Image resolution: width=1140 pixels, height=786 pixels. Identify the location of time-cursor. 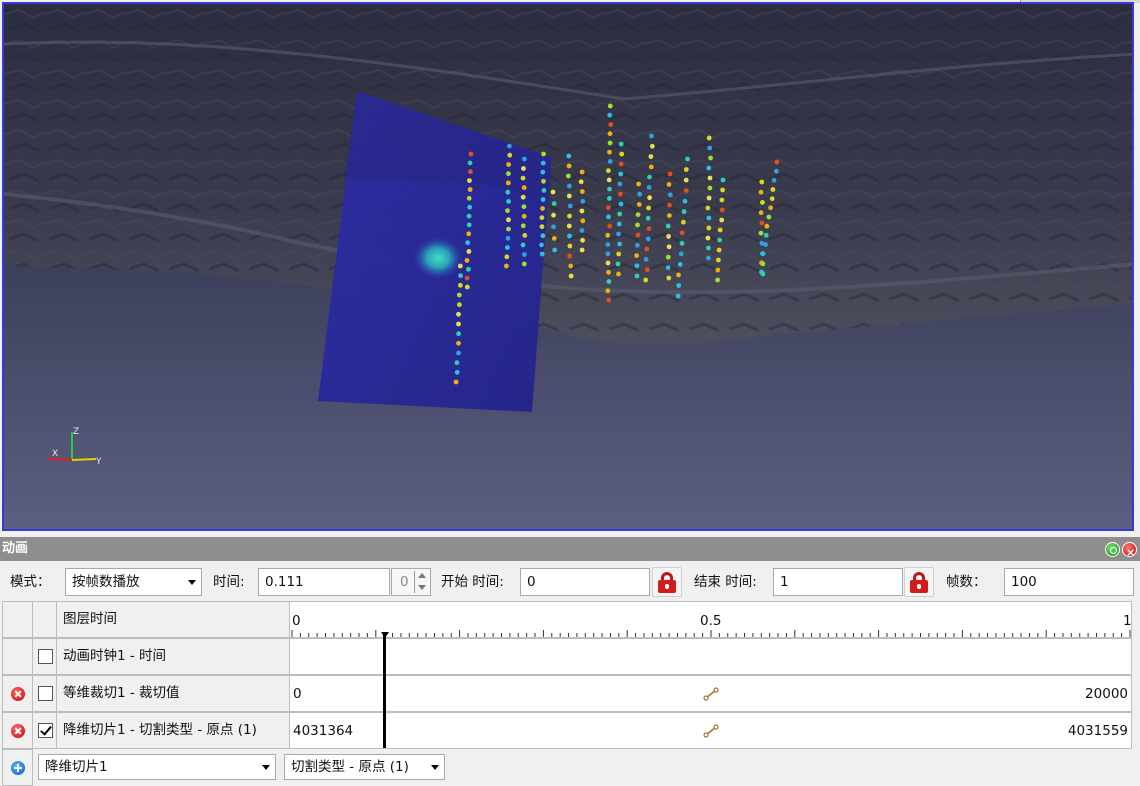
(385, 691).